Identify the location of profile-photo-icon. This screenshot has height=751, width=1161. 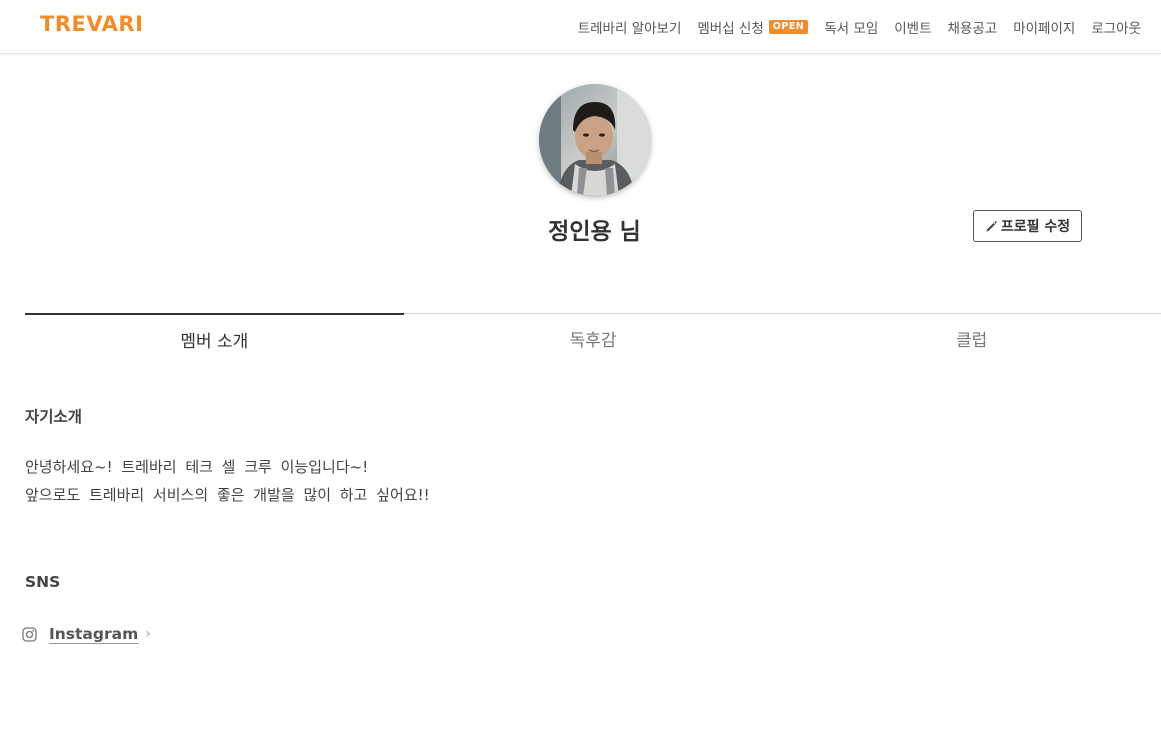
(595, 140).